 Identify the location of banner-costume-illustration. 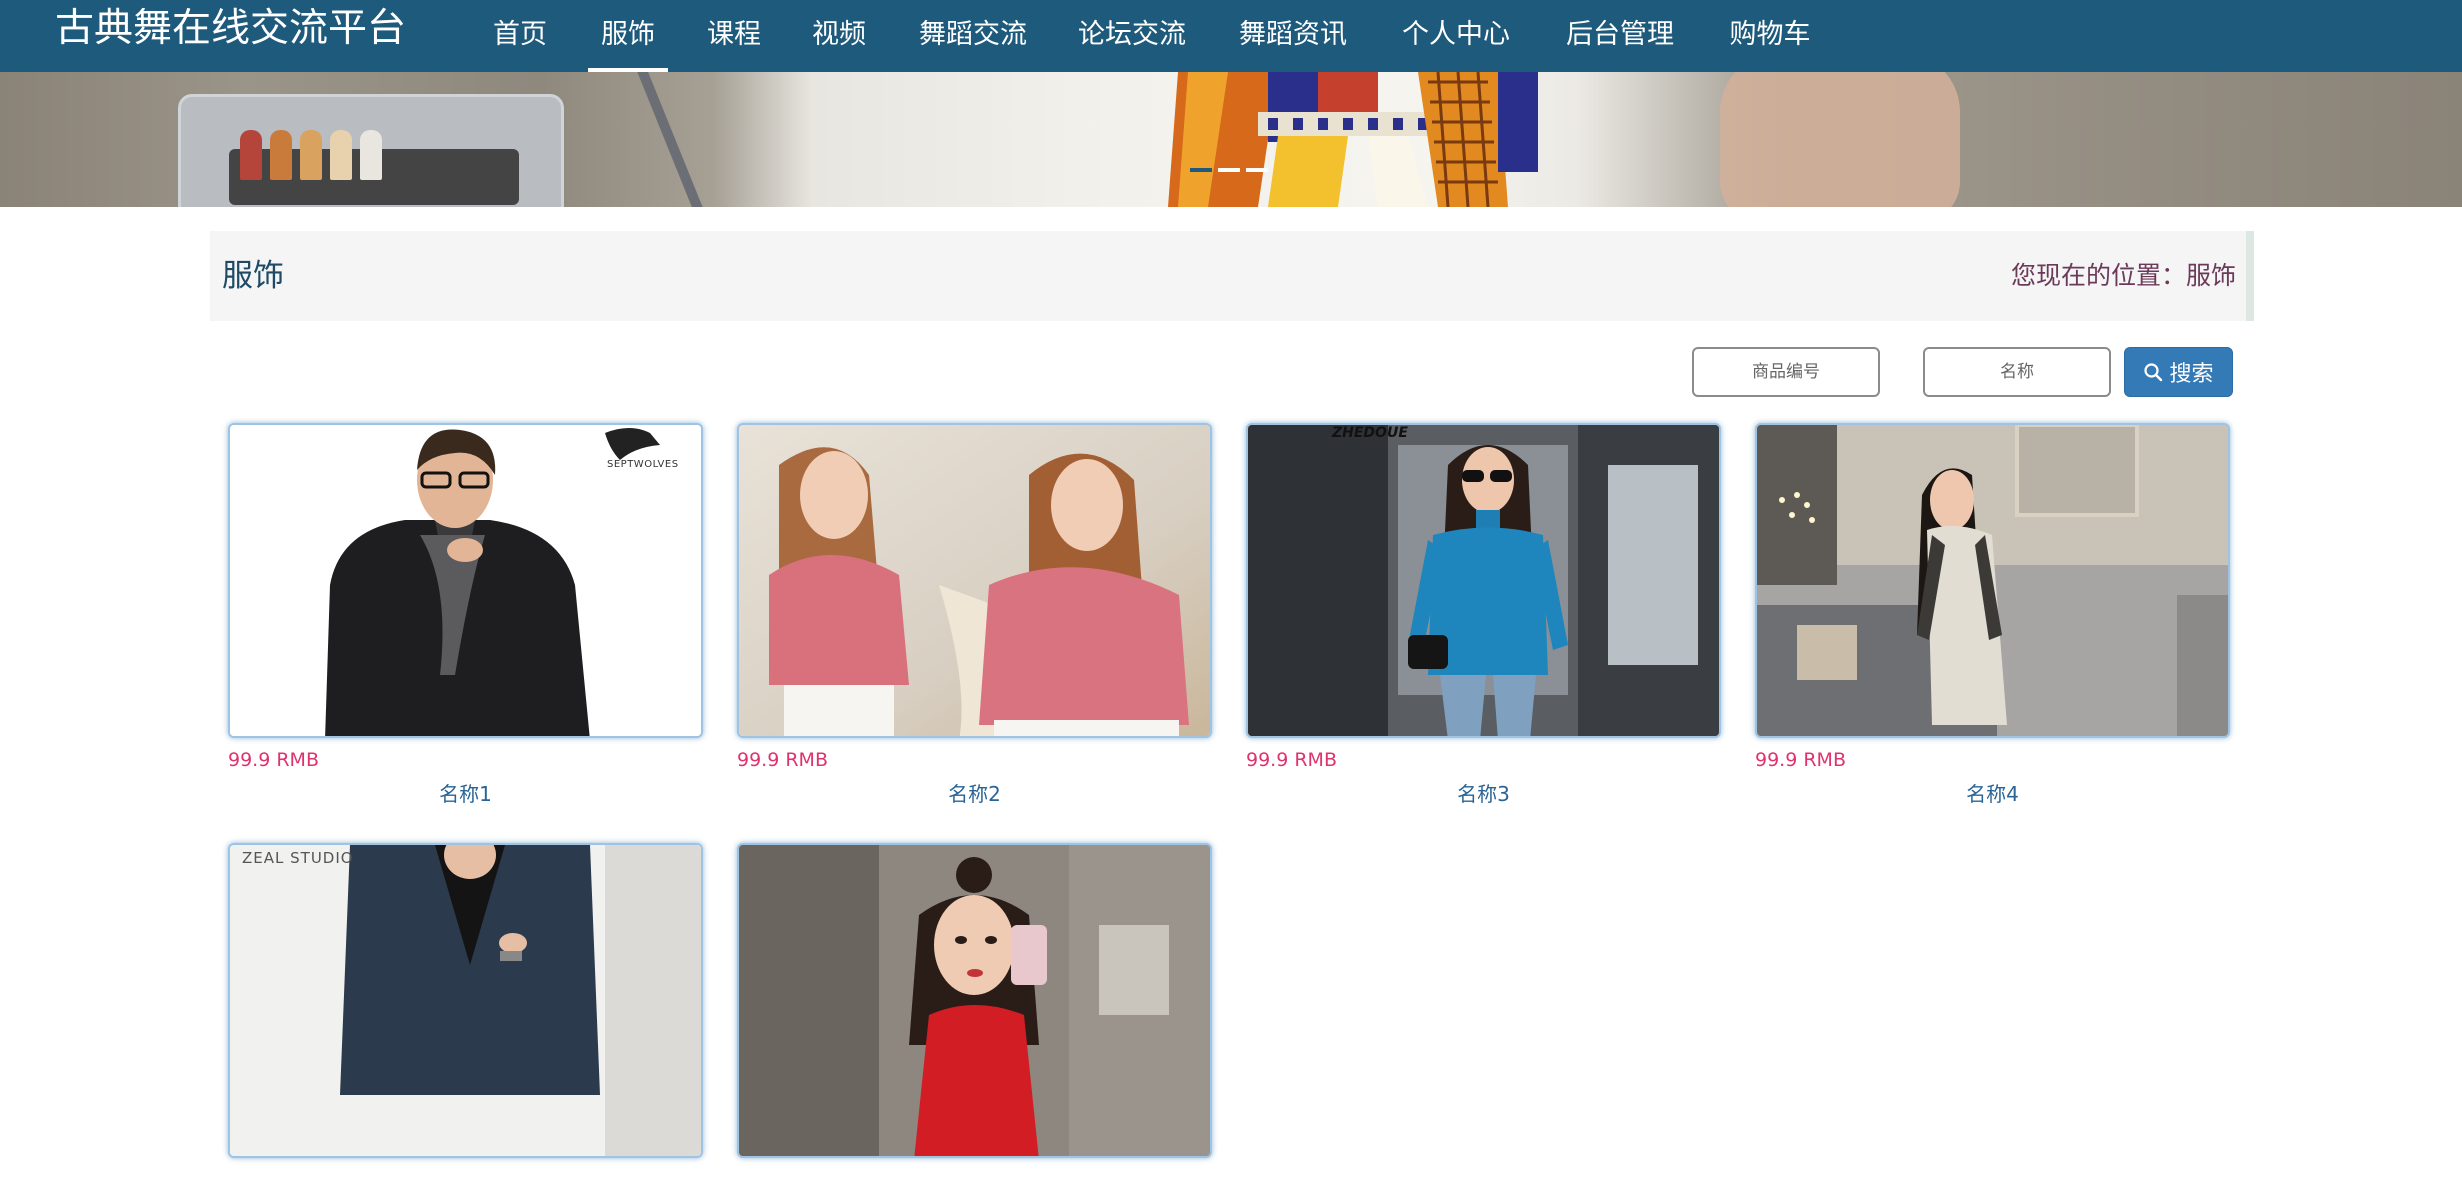
(1353, 139).